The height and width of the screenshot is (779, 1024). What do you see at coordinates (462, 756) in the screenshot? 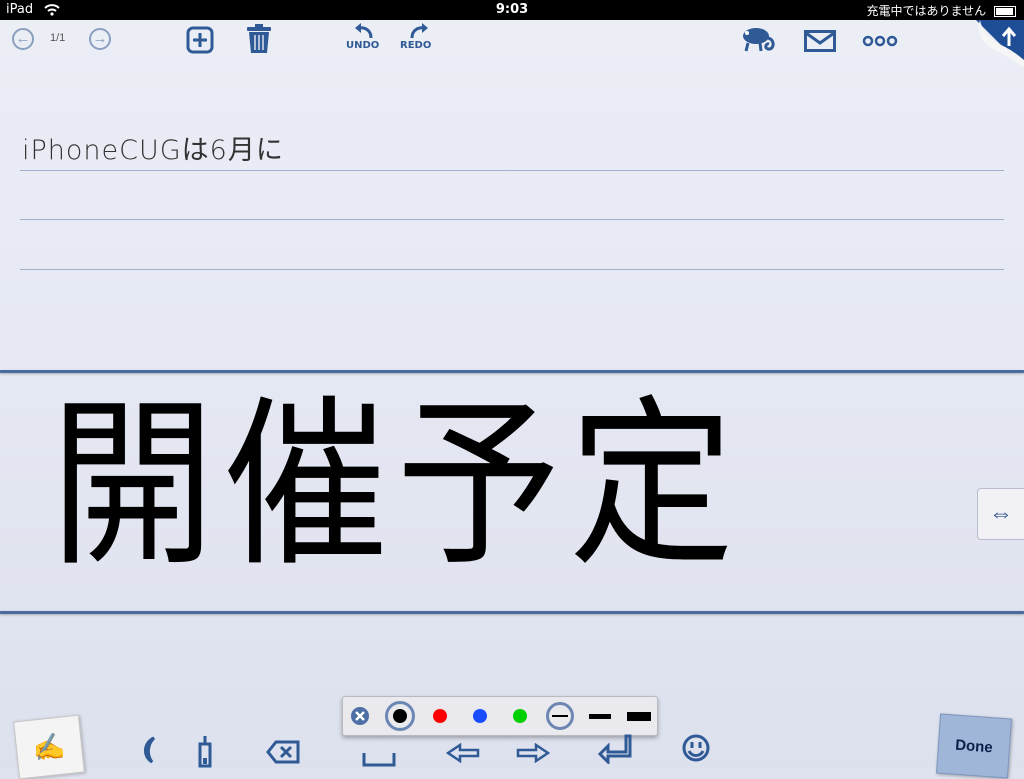
I see `left-arrow-icon` at bounding box center [462, 756].